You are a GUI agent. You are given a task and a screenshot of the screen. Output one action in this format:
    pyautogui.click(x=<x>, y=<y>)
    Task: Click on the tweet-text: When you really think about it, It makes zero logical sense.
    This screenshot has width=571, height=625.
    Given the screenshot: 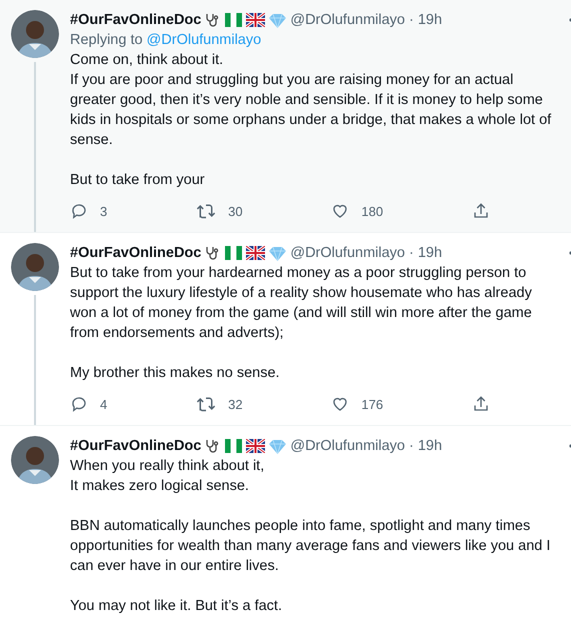 What is the action you would take?
    pyautogui.click(x=168, y=476)
    